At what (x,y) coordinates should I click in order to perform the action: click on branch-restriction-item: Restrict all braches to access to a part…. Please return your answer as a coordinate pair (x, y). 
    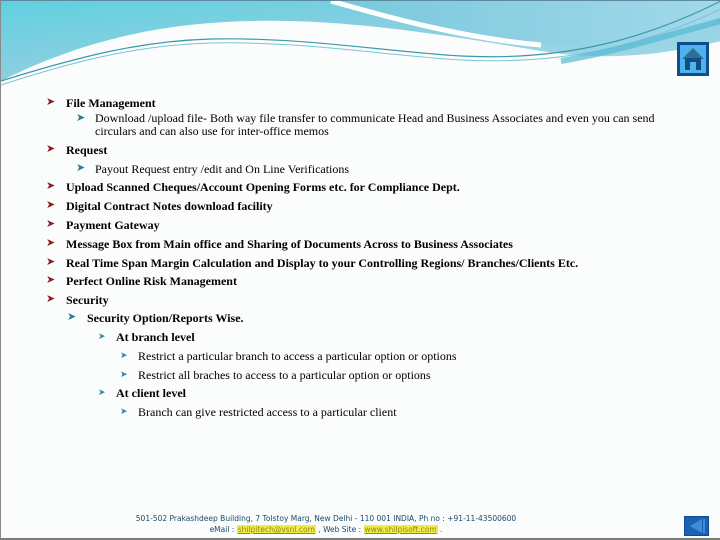
    Looking at the image, I should click on (284, 375).